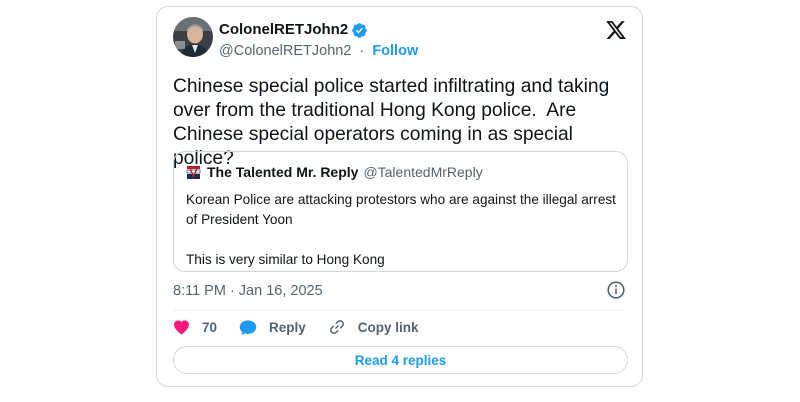 Image resolution: width=800 pixels, height=402 pixels. I want to click on like-count: 70, so click(210, 327).